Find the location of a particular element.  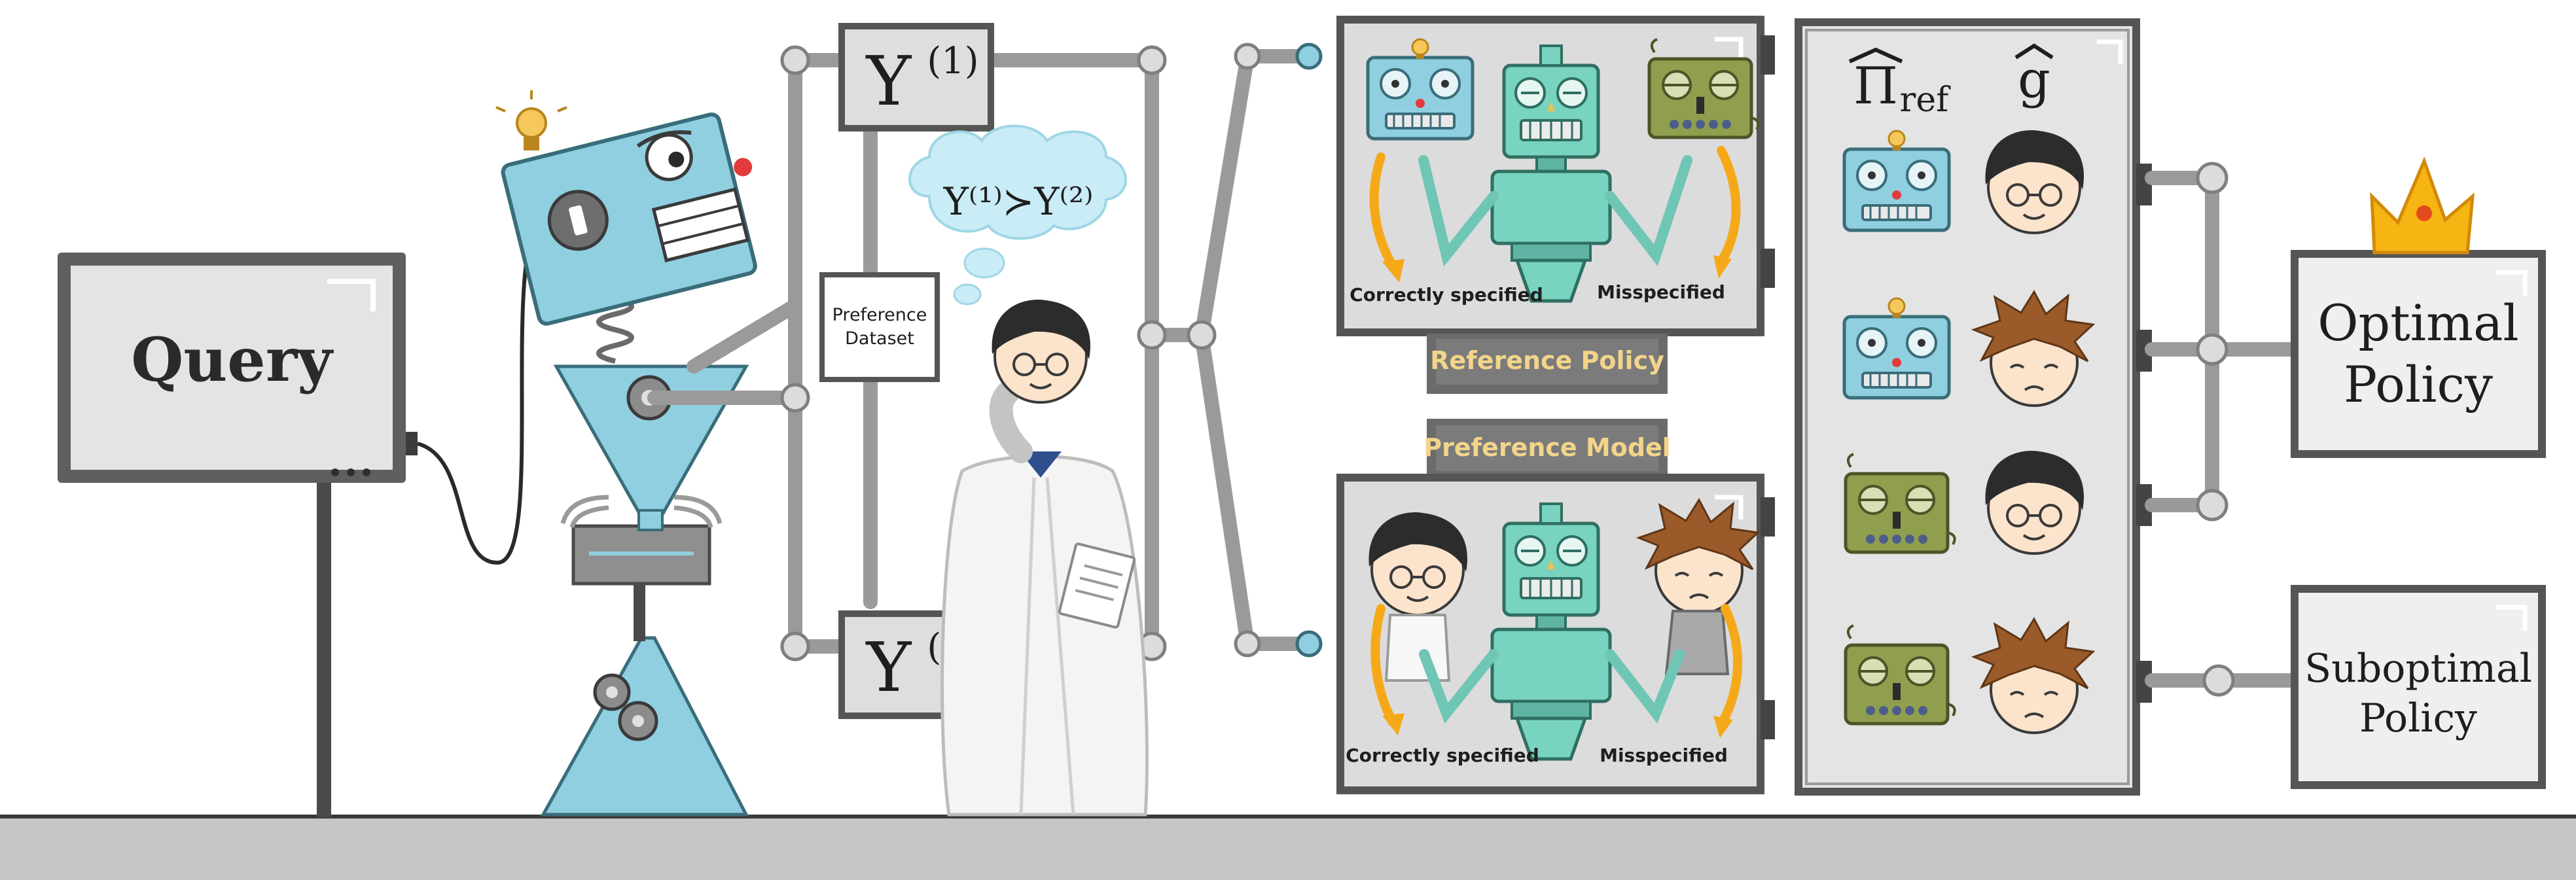

preference-model-tag: Preference Model is located at coordinates (1547, 449).